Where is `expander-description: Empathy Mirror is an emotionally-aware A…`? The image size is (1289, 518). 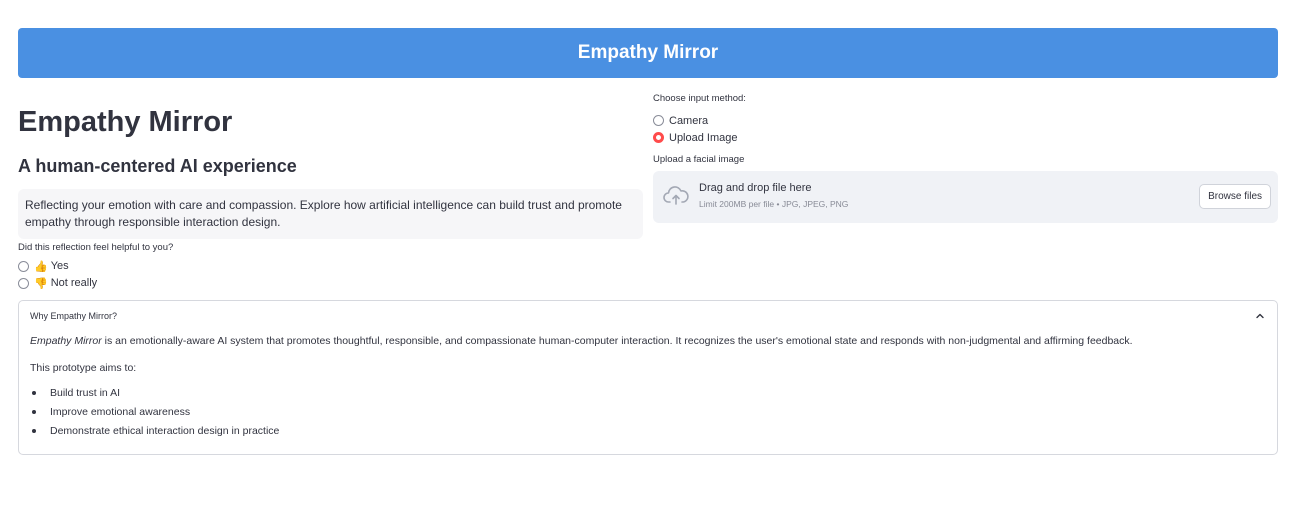
expander-description: Empathy Mirror is an emotionally-aware A… is located at coordinates (645, 341).